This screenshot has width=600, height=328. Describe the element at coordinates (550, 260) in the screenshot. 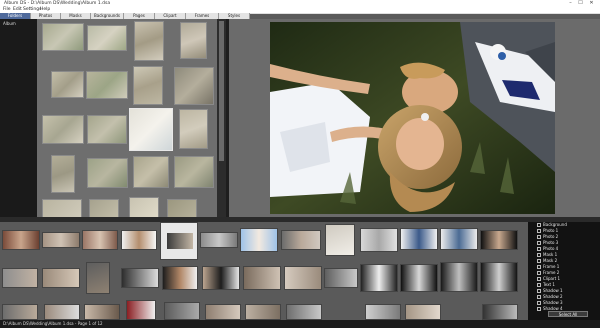

I see `layer-label: Mask 2` at that location.